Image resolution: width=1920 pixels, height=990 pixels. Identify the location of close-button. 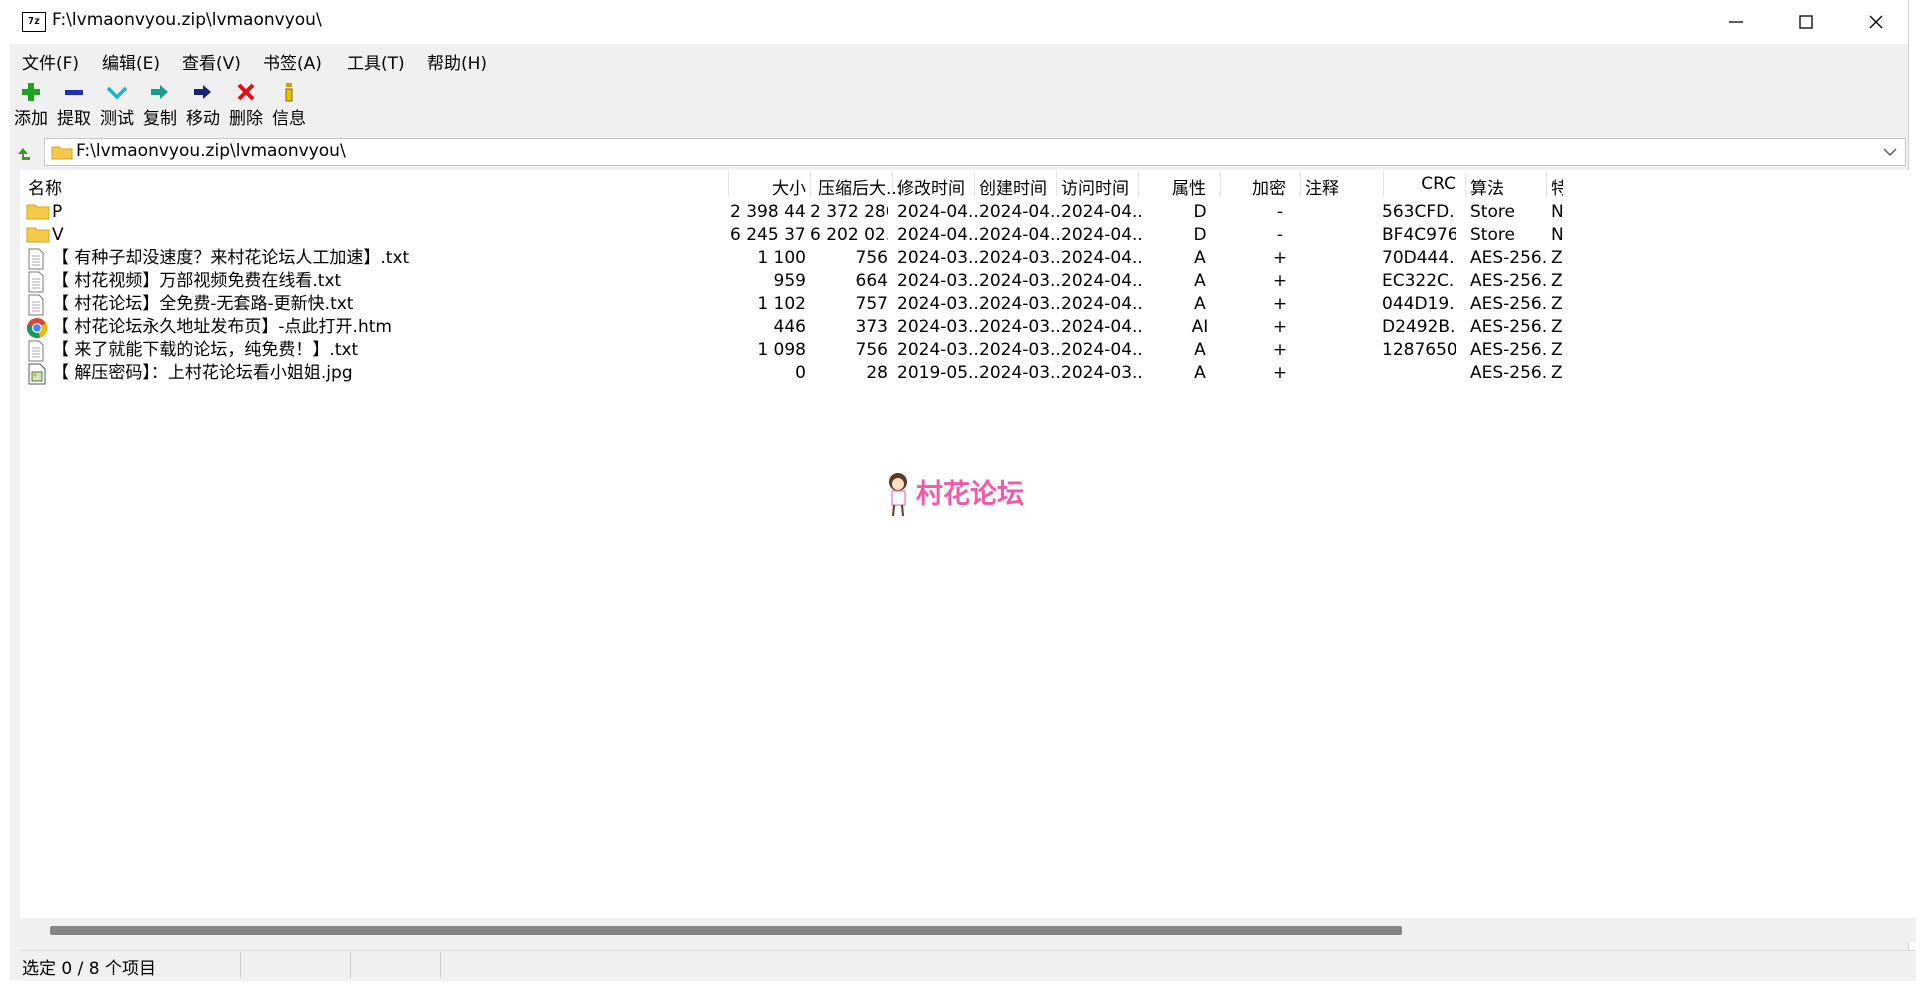
(1876, 22).